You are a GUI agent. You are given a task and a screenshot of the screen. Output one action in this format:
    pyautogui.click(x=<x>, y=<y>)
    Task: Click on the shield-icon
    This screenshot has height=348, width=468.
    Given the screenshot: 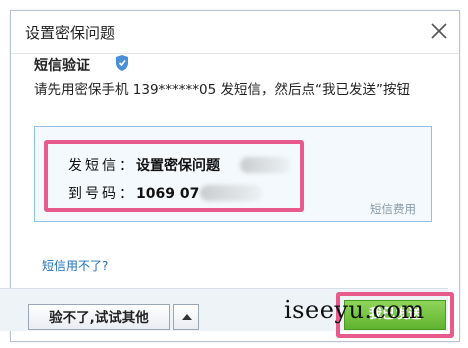 What is the action you would take?
    pyautogui.click(x=122, y=63)
    